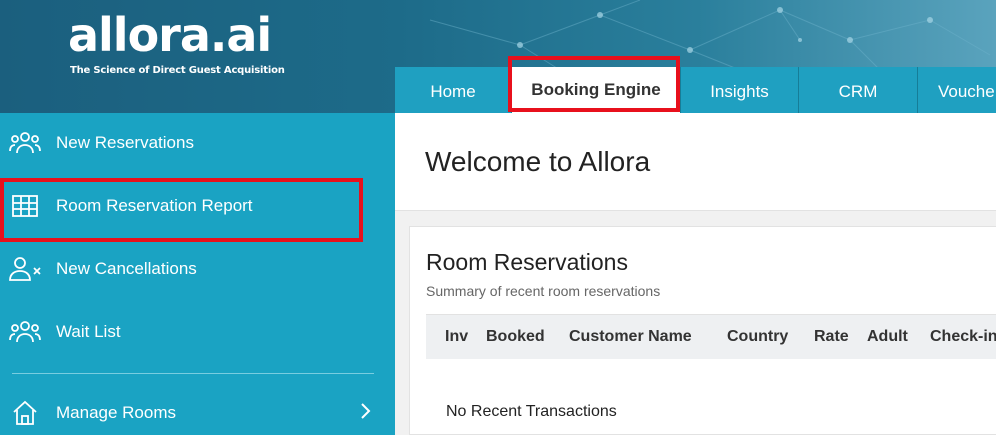 The image size is (996, 443). Describe the element at coordinates (515, 337) in the screenshot. I see `column-header-booked: Booked` at that location.